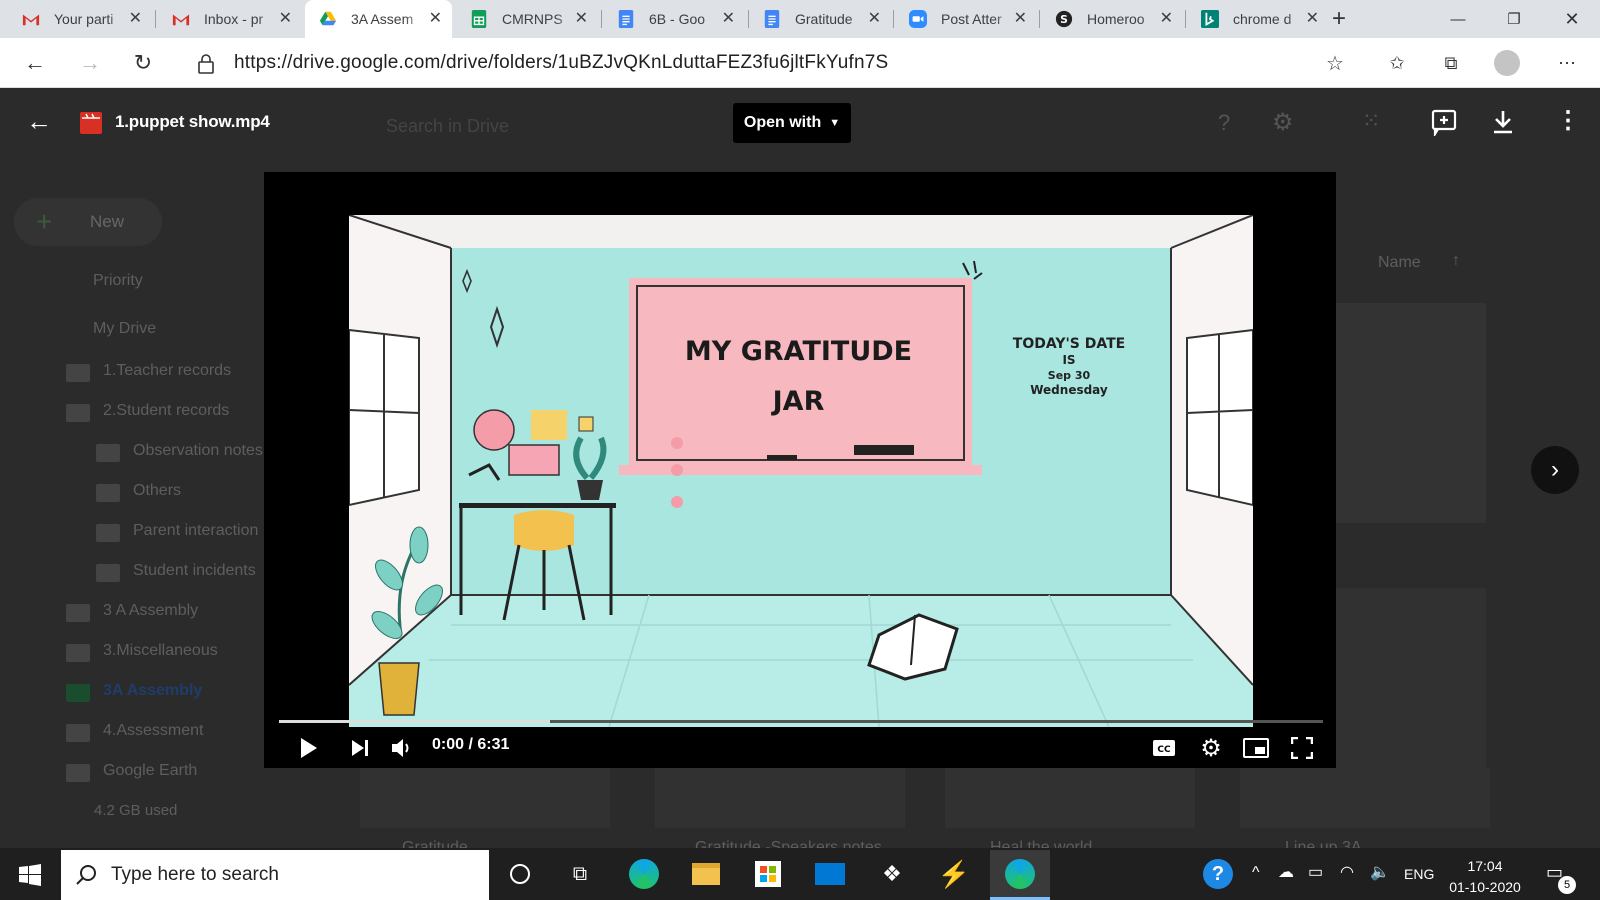  What do you see at coordinates (1485, 866) in the screenshot?
I see `clock-time: 17:04` at bounding box center [1485, 866].